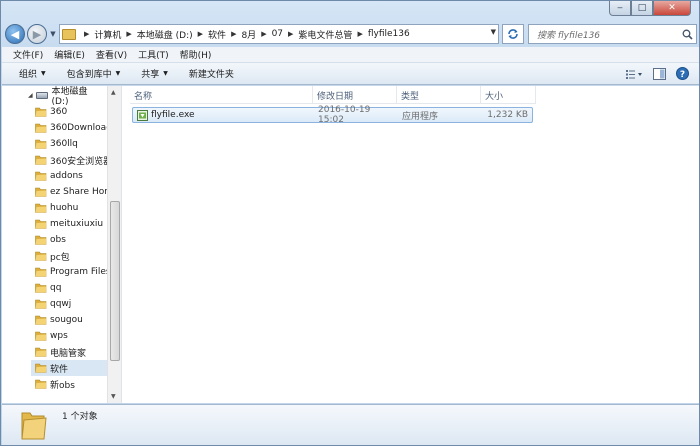 This screenshot has height=446, width=700. I want to click on tree-item-folder: 电脑管家, so click(71, 352).